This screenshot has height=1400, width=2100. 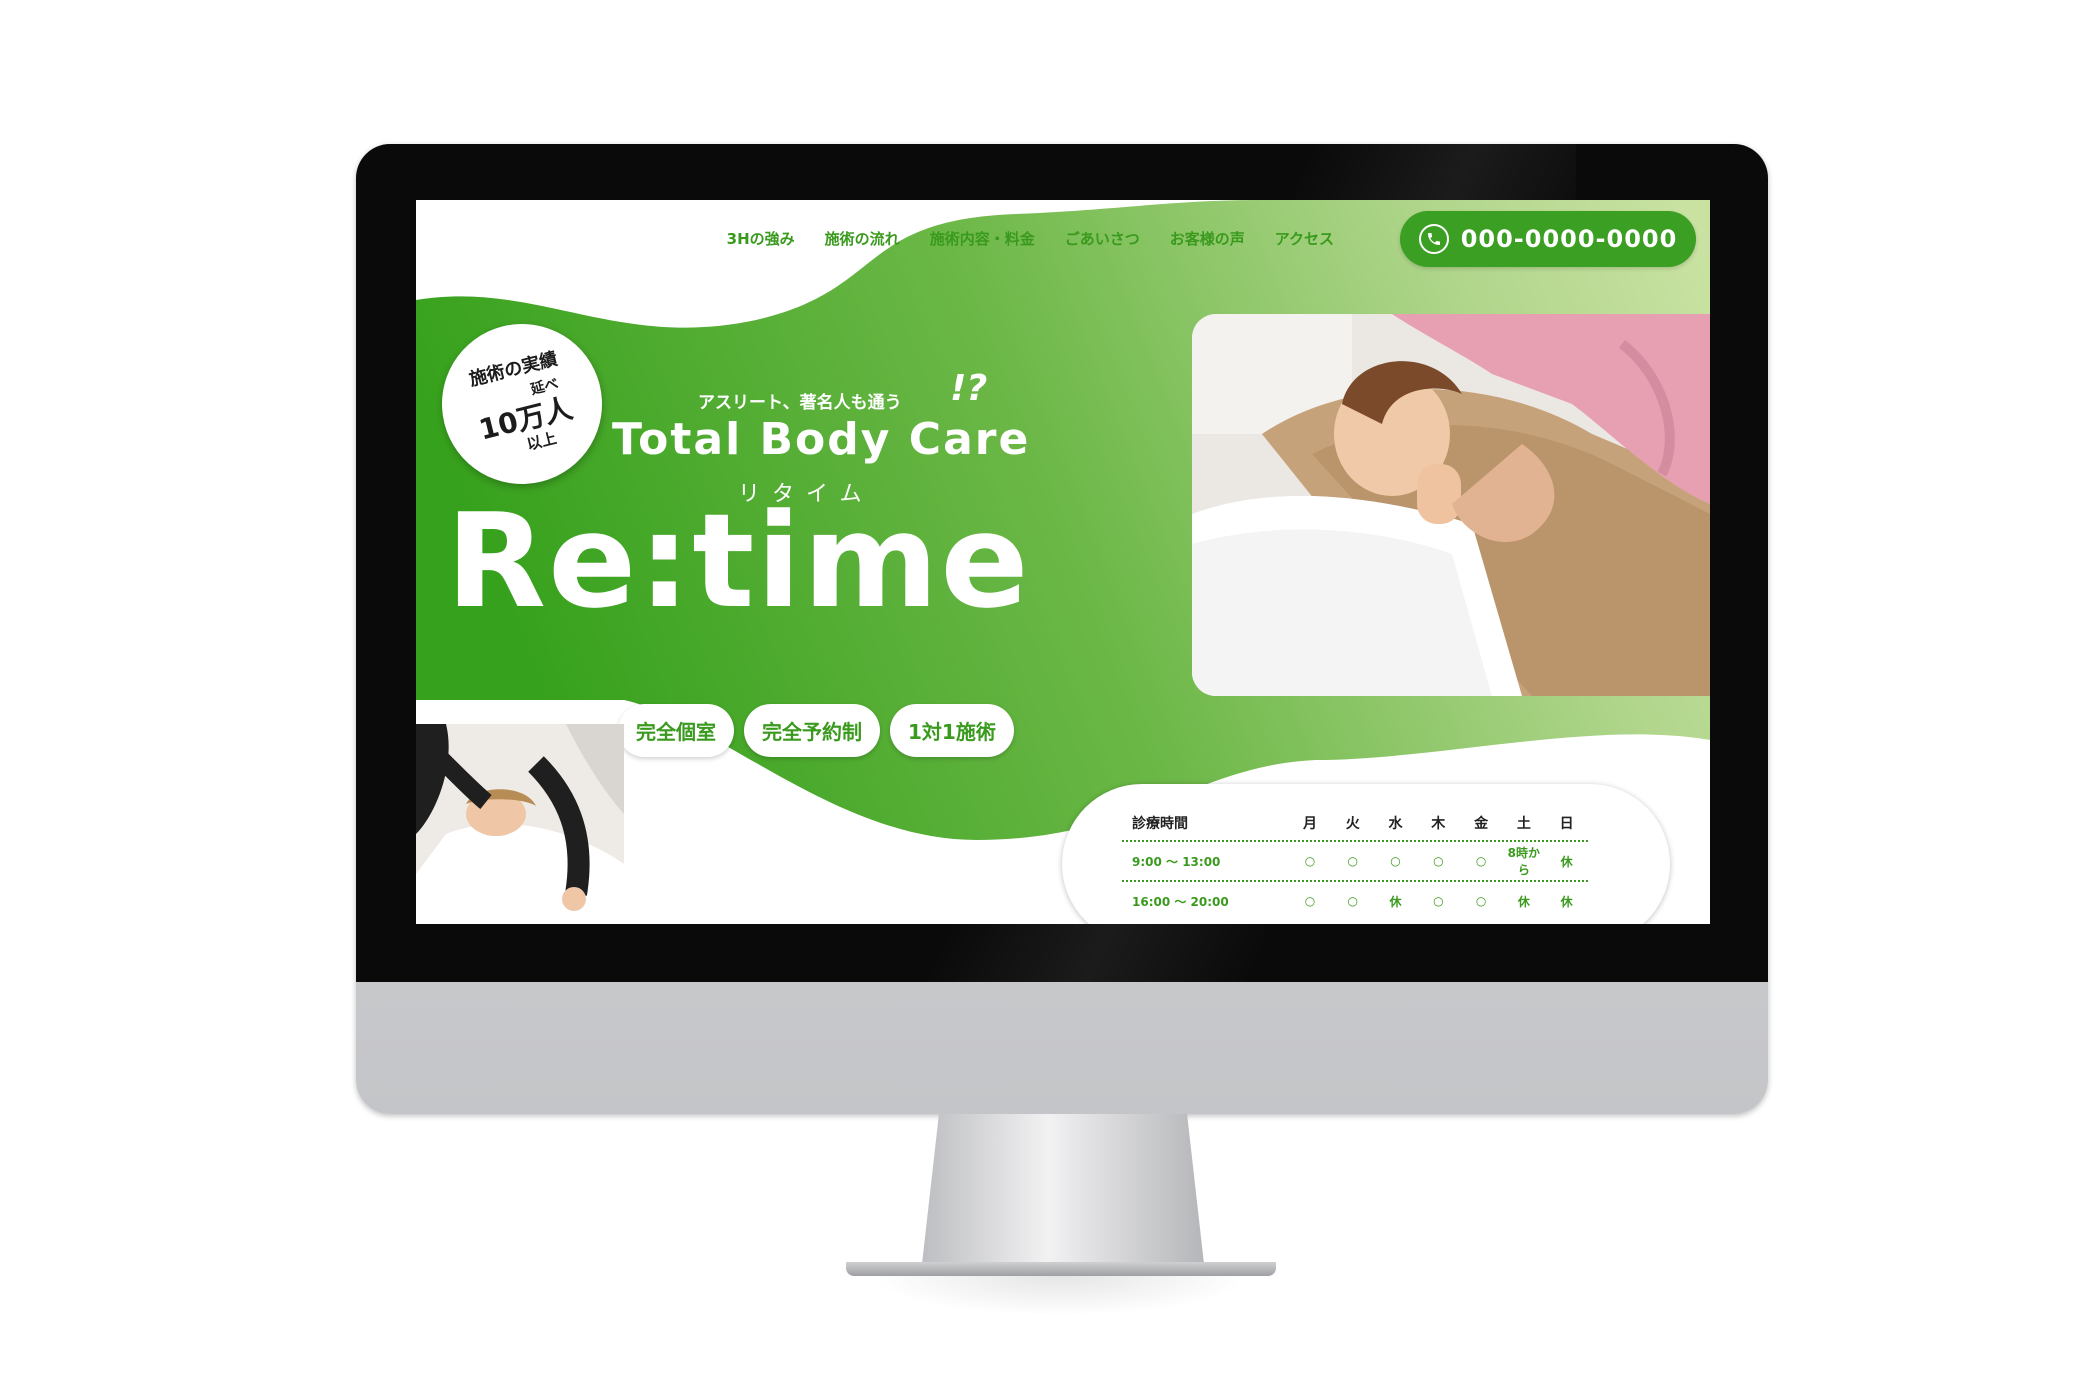 I want to click on phone-number: 000-0000-0000, so click(x=1569, y=239).